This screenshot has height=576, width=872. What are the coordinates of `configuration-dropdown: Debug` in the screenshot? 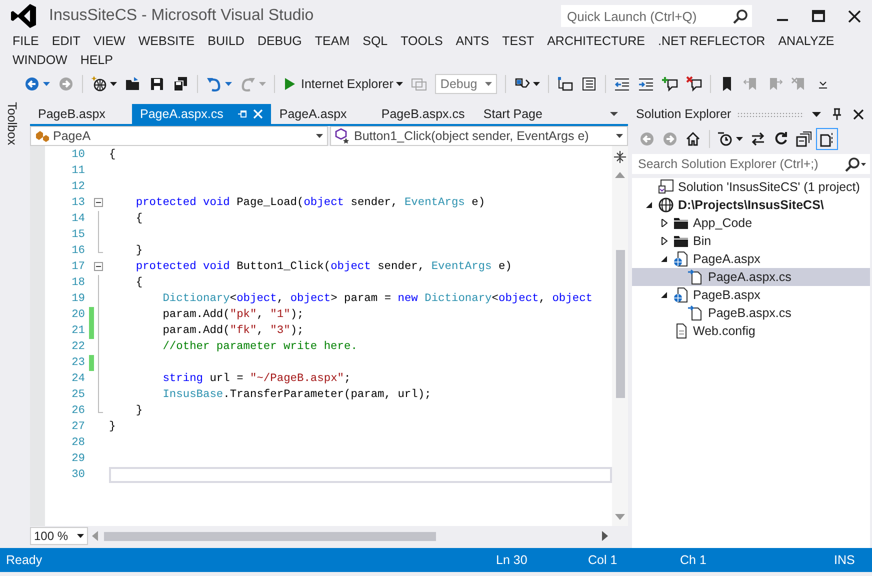 It's located at (466, 84).